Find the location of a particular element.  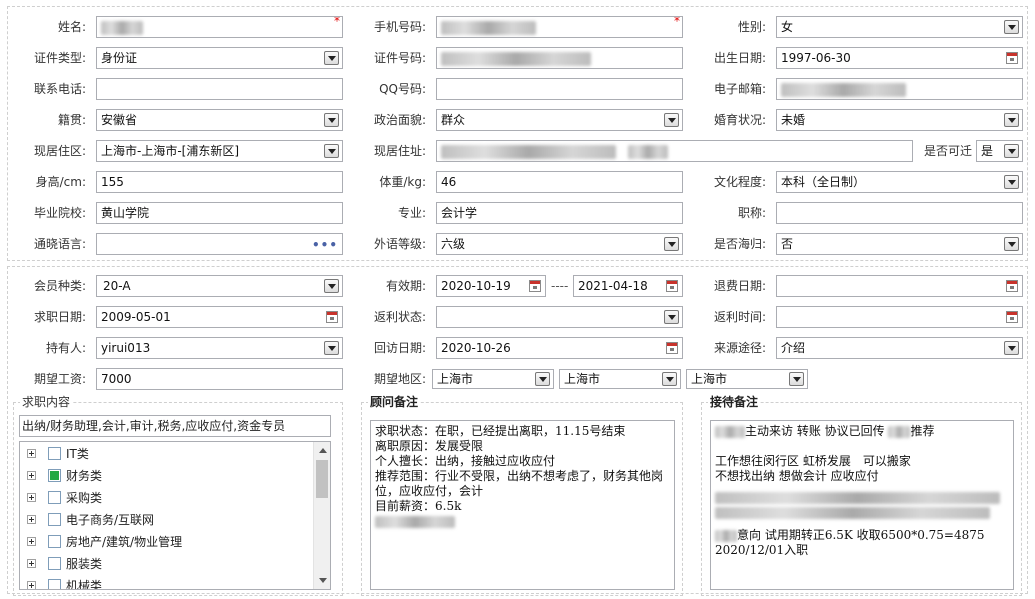

mobile-blurred is located at coordinates (488, 27).